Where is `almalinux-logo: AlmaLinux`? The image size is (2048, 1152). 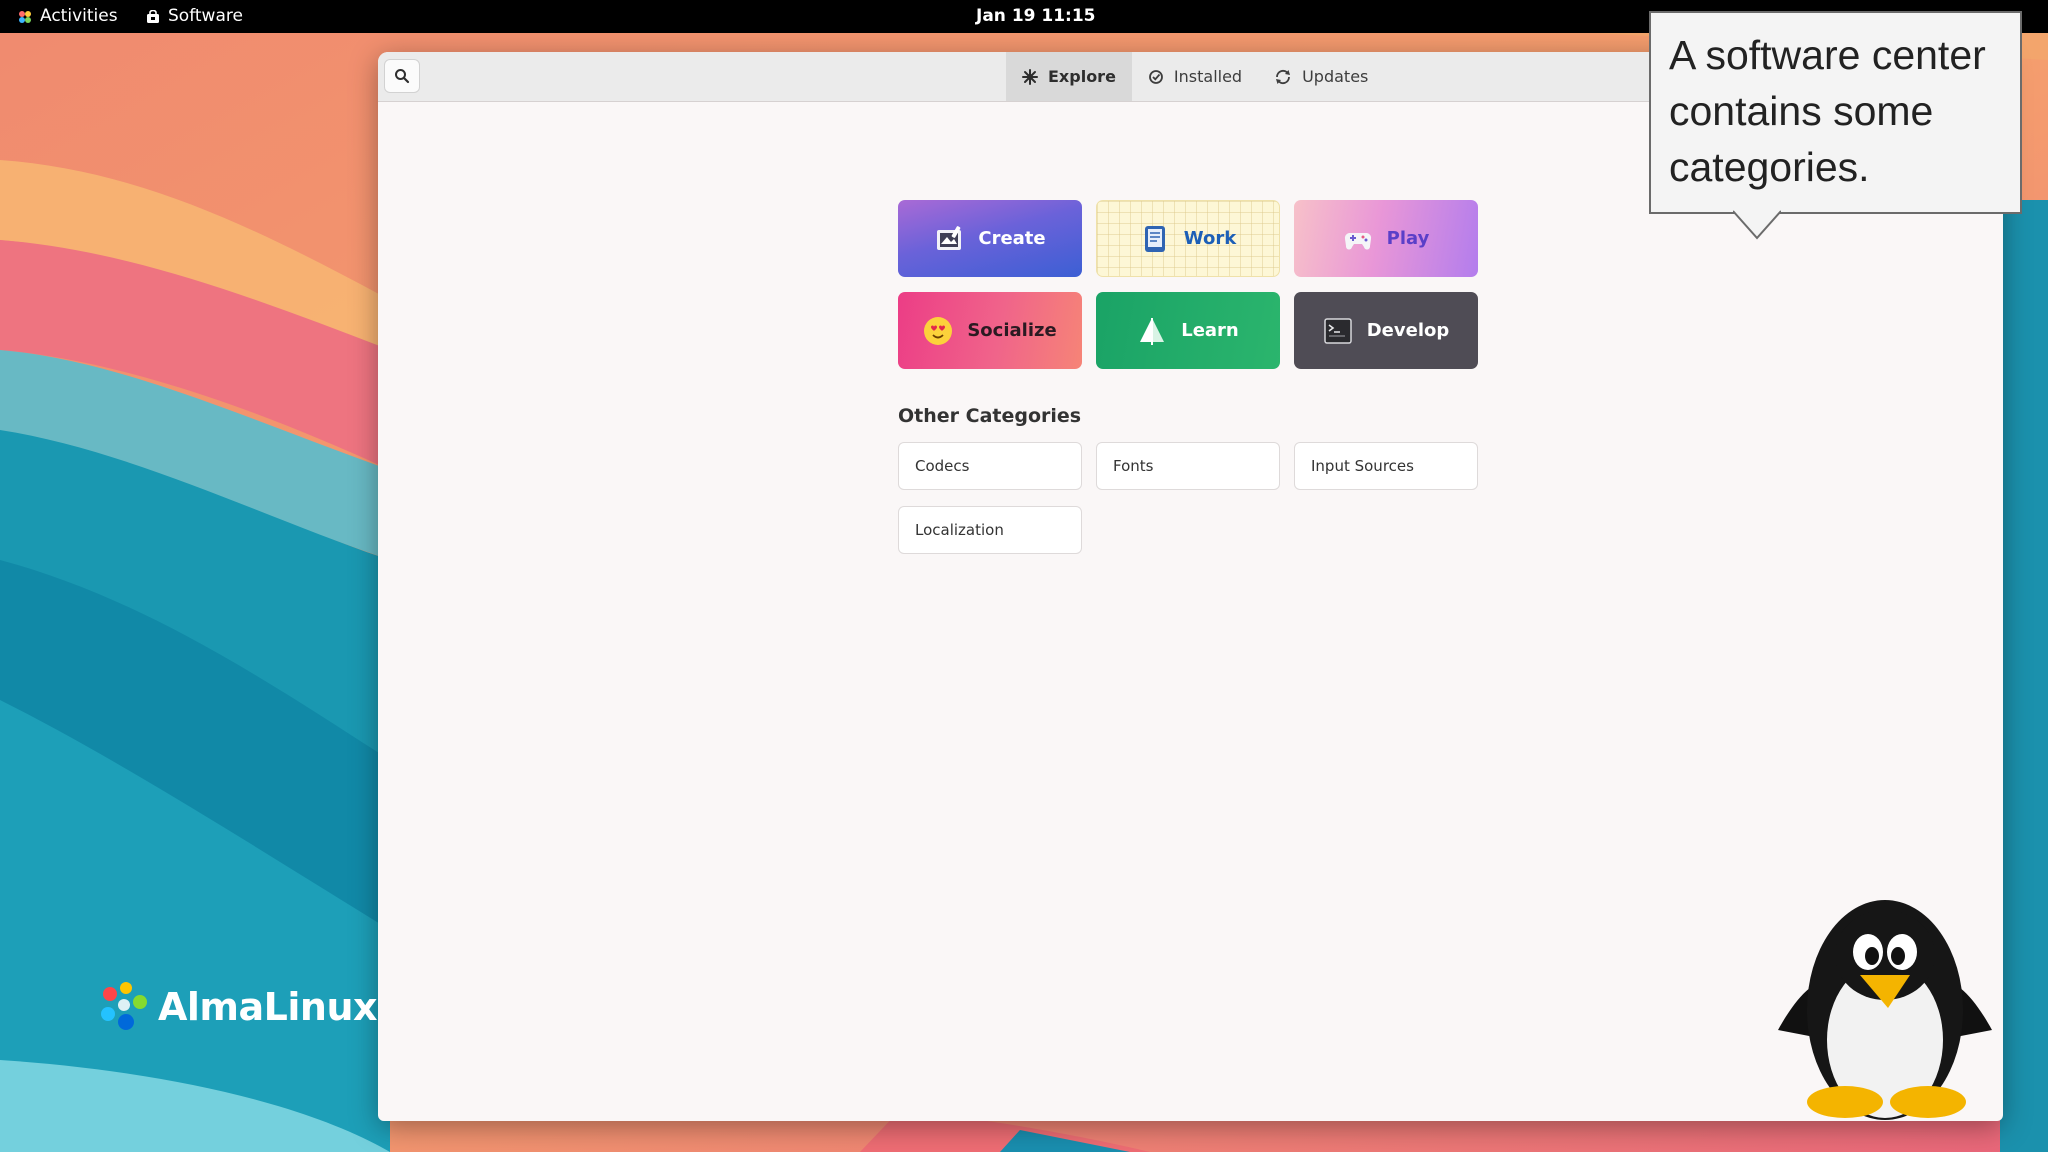
almalinux-logo: AlmaLinux is located at coordinates (237, 1007).